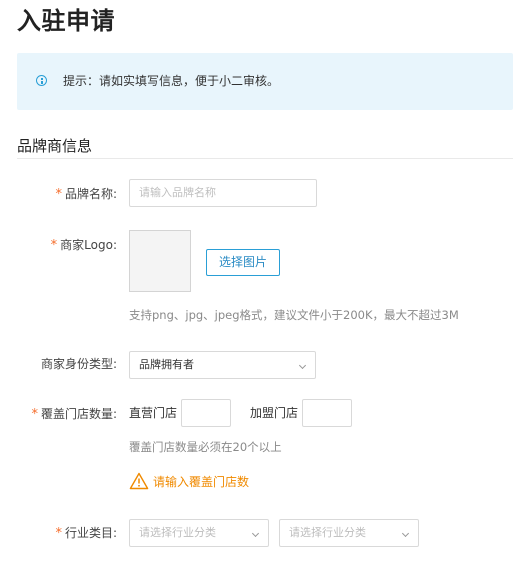 The width and height of the screenshot is (513, 563). Describe the element at coordinates (55, 146) in the screenshot. I see `section-title: 品牌商信息` at that location.